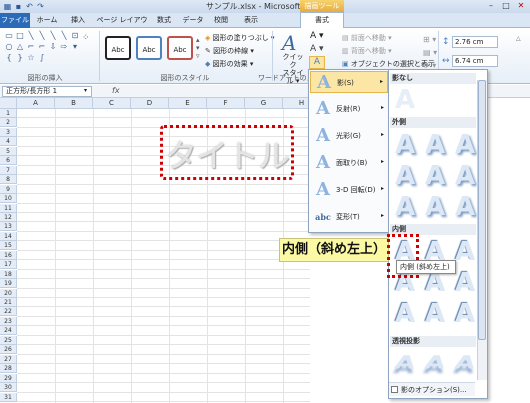 The image size is (530, 403). I want to click on menu-item-3d-rotation: A 3-D 回転(D) ▸, so click(349, 190).